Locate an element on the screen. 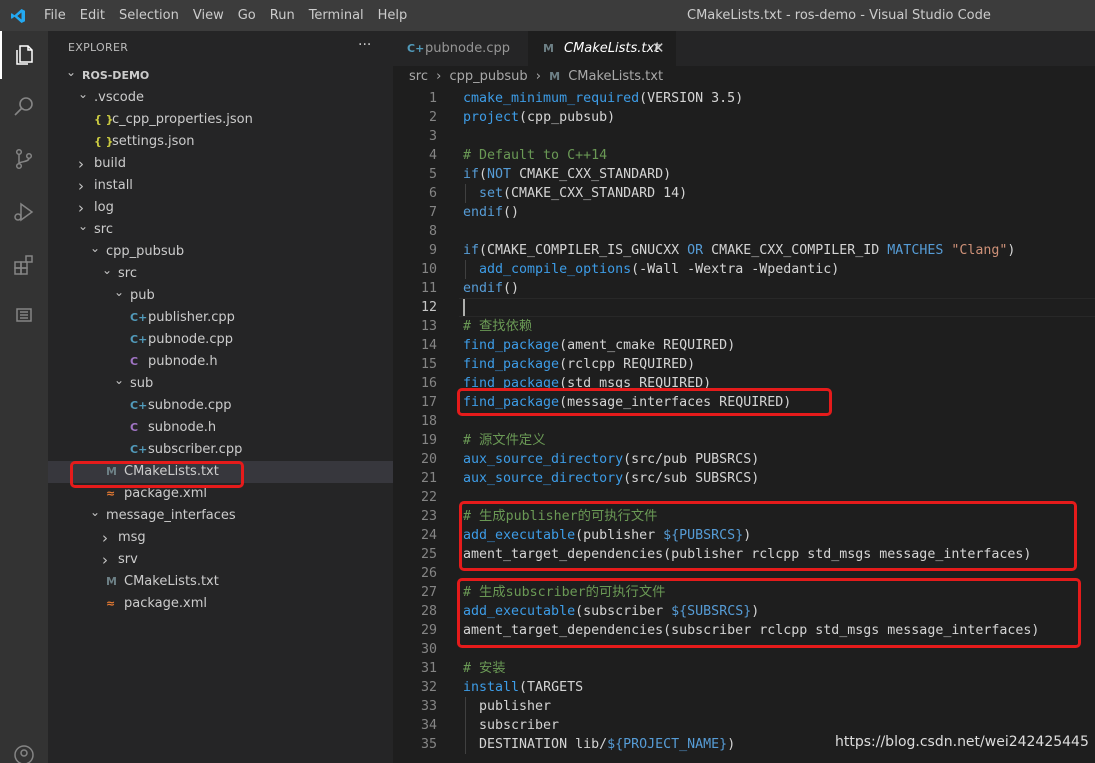 The width and height of the screenshot is (1095, 763). tree-item: C+ pubnode.cpp is located at coordinates (220, 340).